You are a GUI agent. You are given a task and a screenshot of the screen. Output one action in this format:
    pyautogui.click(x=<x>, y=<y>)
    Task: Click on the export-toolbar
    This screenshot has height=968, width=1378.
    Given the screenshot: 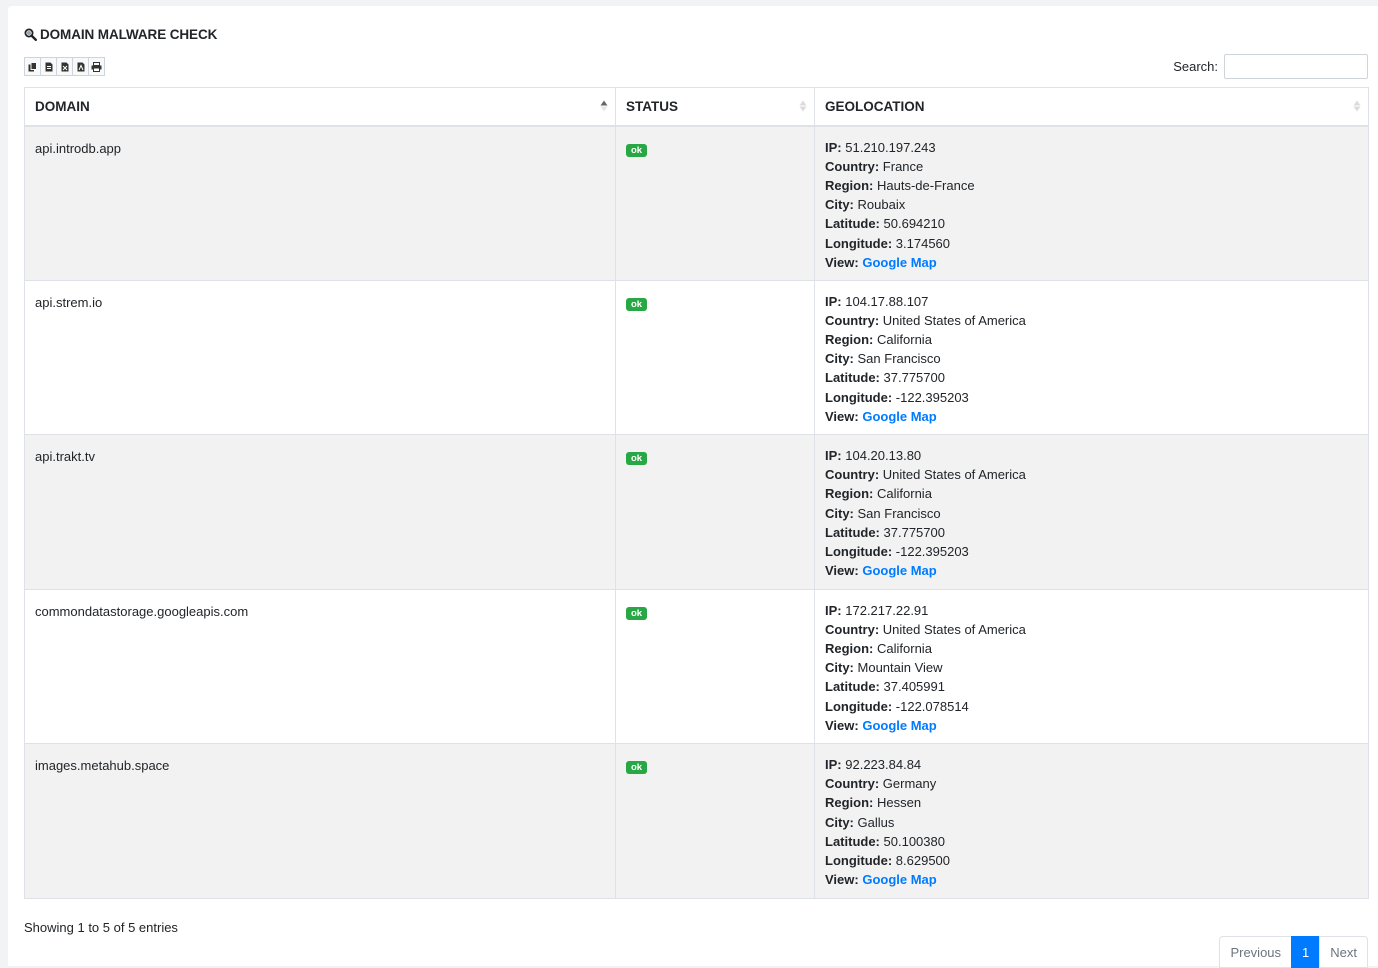 What is the action you would take?
    pyautogui.click(x=64, y=66)
    